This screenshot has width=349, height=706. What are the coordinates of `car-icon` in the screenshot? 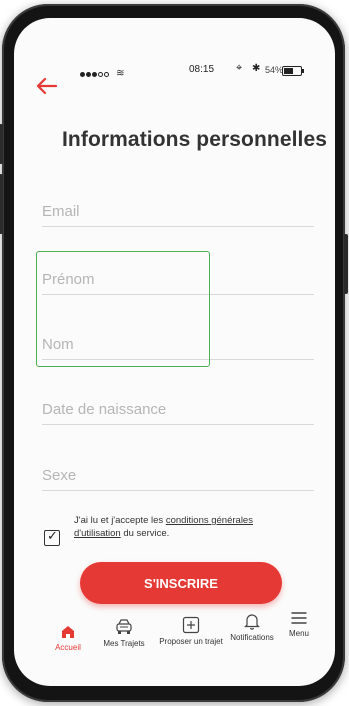 It's located at (124, 626).